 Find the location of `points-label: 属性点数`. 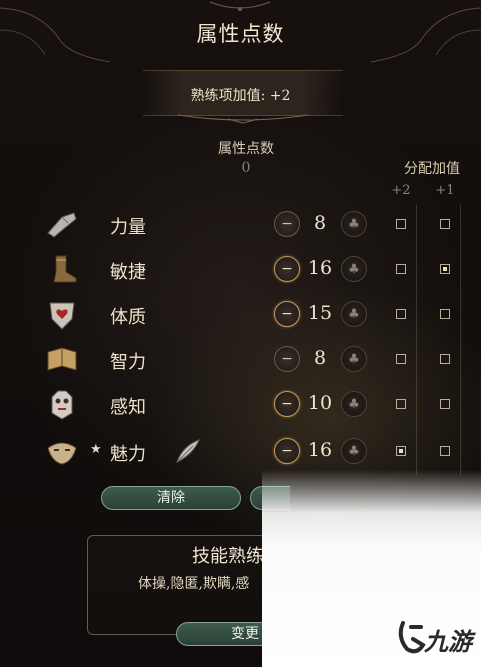

points-label: 属性点数 is located at coordinates (246, 149).